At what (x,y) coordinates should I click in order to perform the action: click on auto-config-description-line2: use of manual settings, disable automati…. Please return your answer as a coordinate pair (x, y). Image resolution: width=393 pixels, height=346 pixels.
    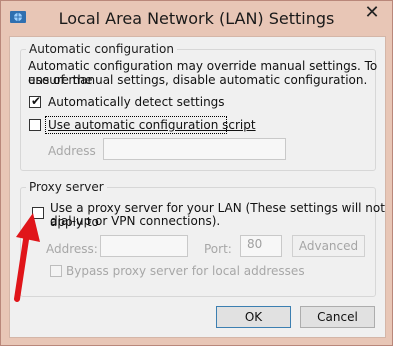
    Looking at the image, I should click on (198, 80).